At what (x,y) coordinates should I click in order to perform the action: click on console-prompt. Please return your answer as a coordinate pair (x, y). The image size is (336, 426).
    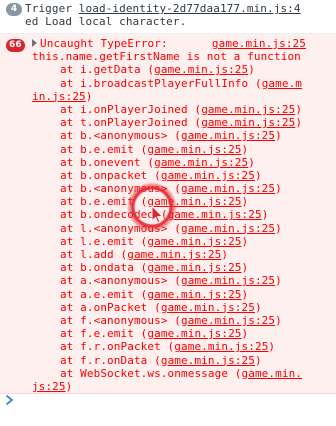
    Looking at the image, I should click on (14, 400).